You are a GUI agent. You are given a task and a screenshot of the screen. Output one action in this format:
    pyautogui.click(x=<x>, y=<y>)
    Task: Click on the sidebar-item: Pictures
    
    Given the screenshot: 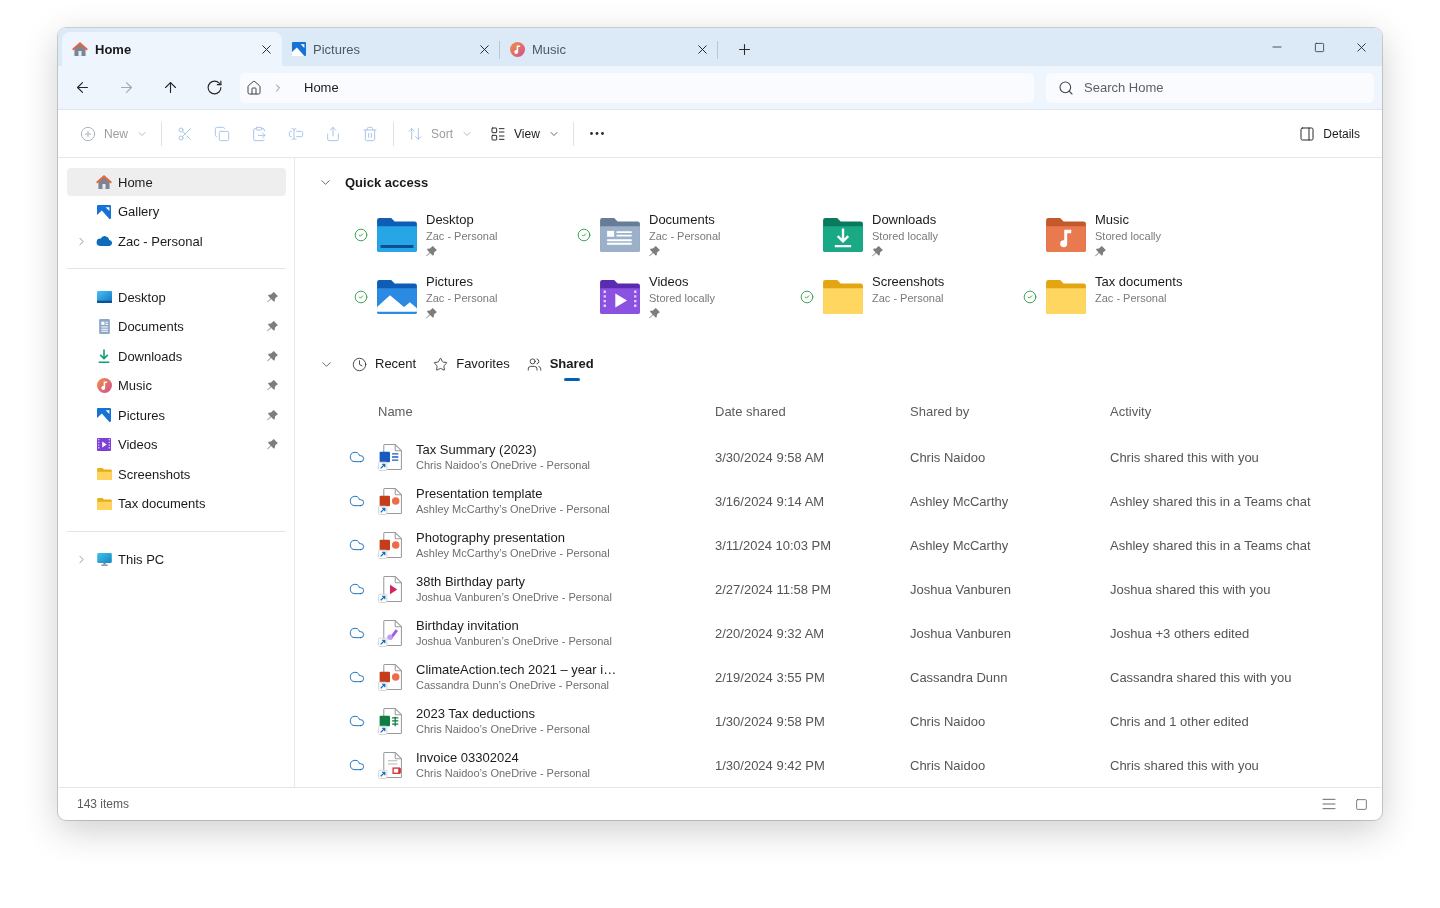 What is the action you would take?
    pyautogui.click(x=176, y=415)
    